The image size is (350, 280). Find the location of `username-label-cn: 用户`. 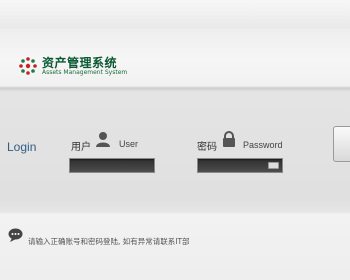

username-label-cn: 用户 is located at coordinates (81, 147).